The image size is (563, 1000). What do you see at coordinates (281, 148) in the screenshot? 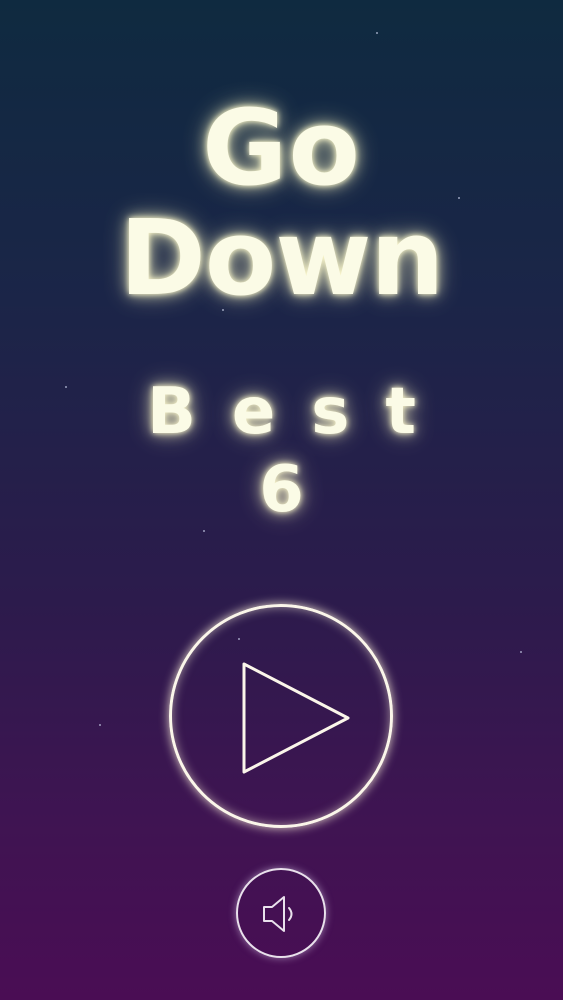
I see `game-title-line-1: Go` at bounding box center [281, 148].